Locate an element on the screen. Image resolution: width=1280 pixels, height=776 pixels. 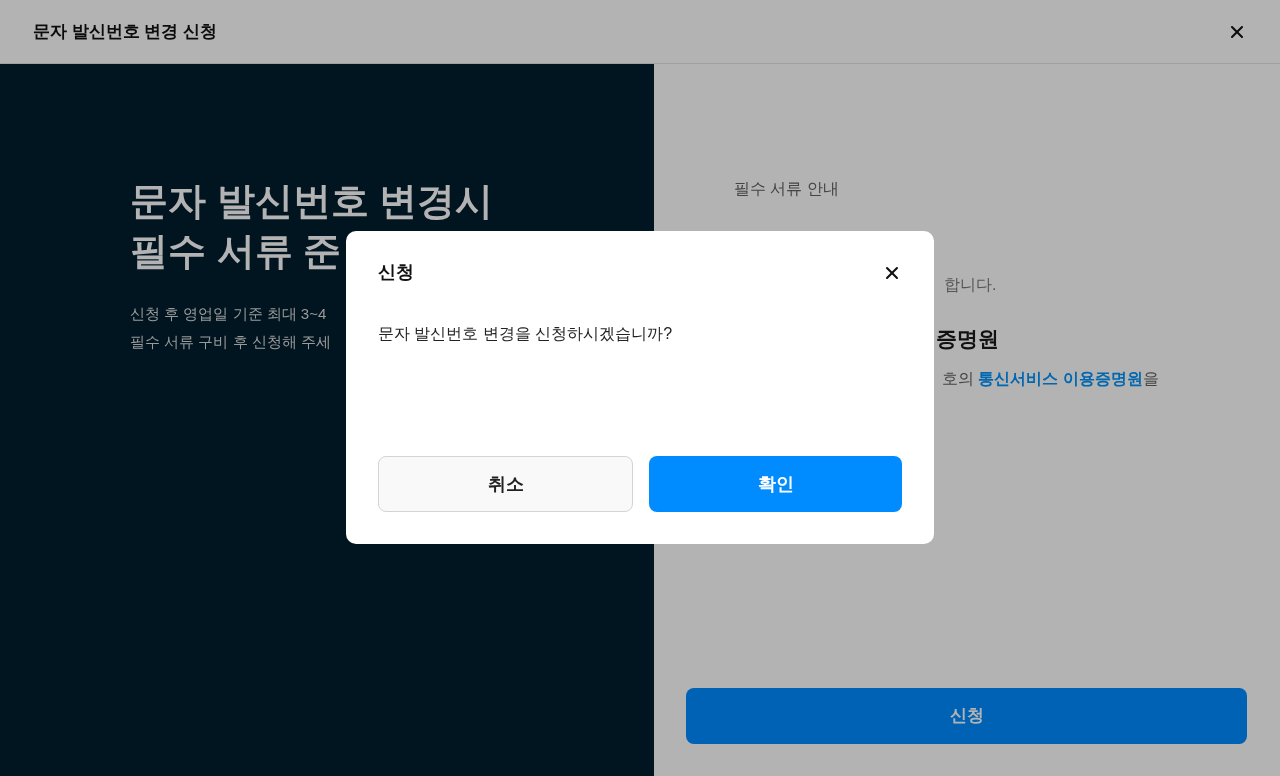
documents-heading: 필수 서류 안내 is located at coordinates (786, 189).